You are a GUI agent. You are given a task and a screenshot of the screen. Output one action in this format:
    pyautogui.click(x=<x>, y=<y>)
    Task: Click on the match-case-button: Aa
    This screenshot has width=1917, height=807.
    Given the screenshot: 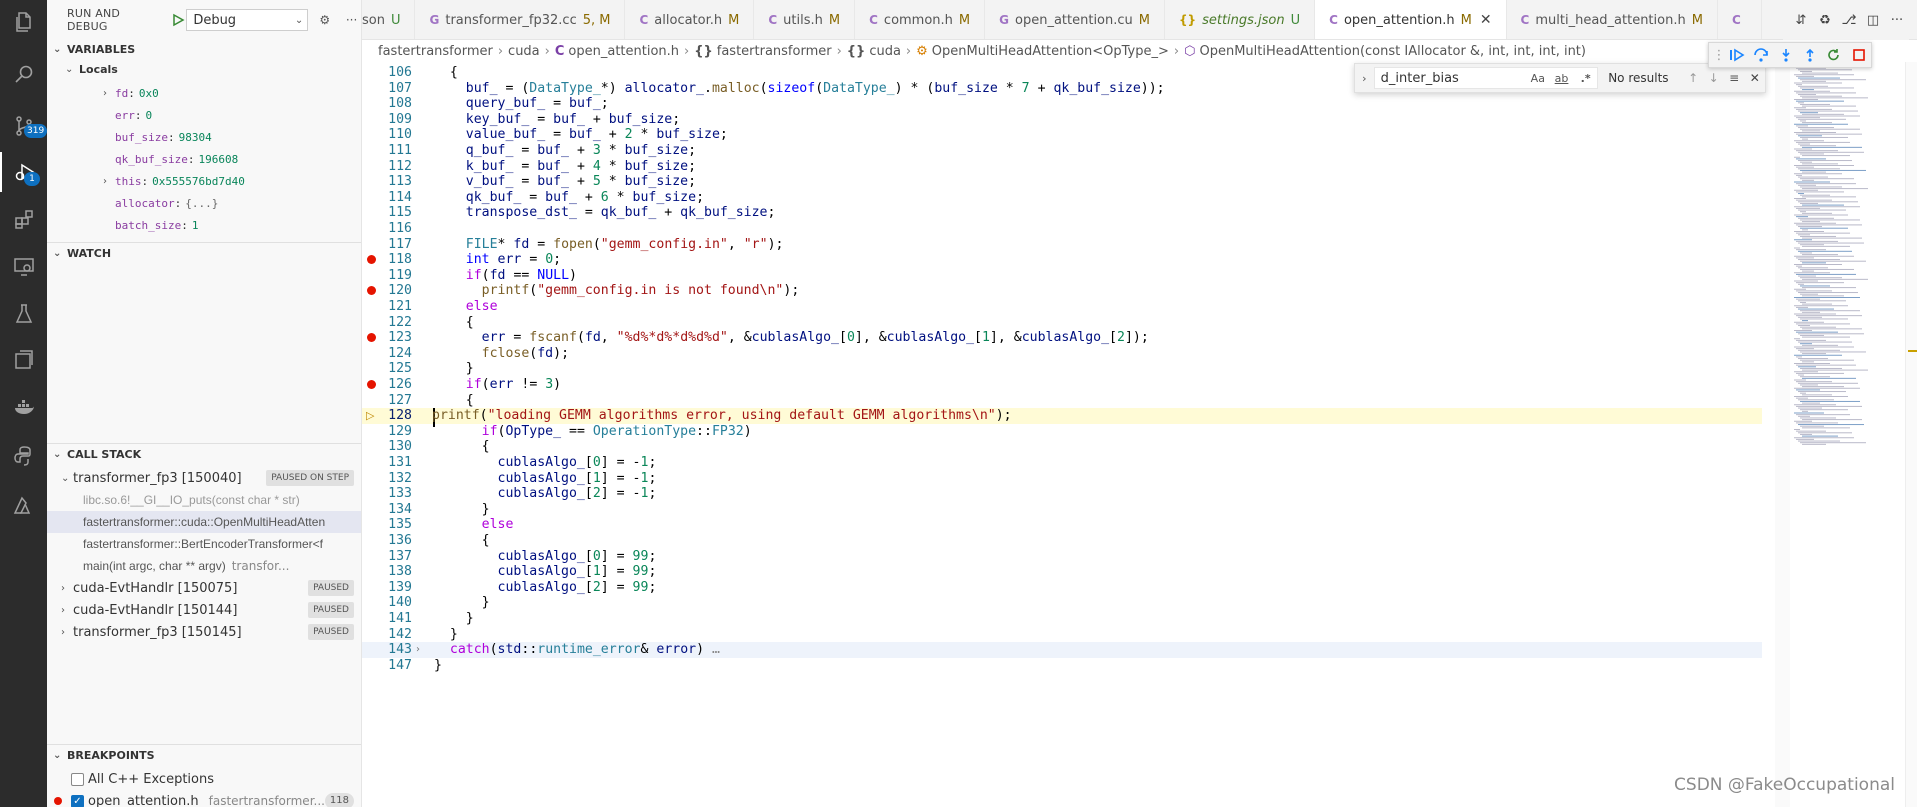 What is the action you would take?
    pyautogui.click(x=1538, y=78)
    